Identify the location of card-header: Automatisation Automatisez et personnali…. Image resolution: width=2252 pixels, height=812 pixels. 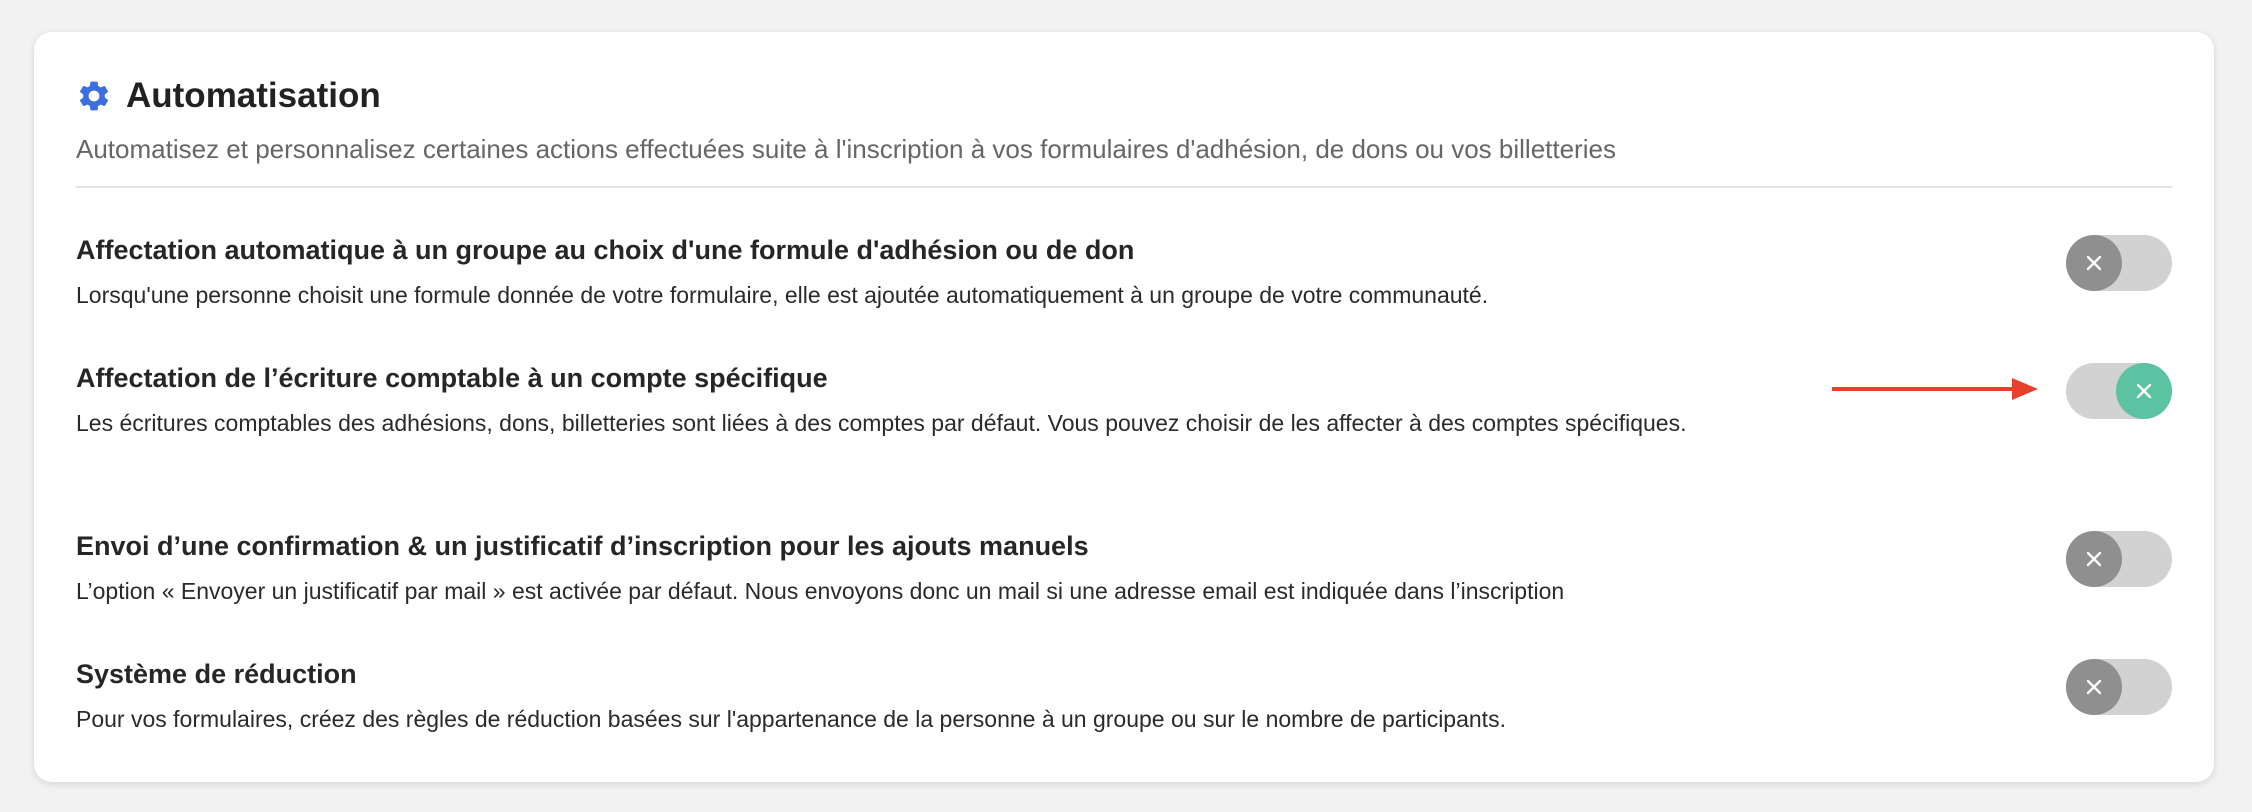
(1124, 117).